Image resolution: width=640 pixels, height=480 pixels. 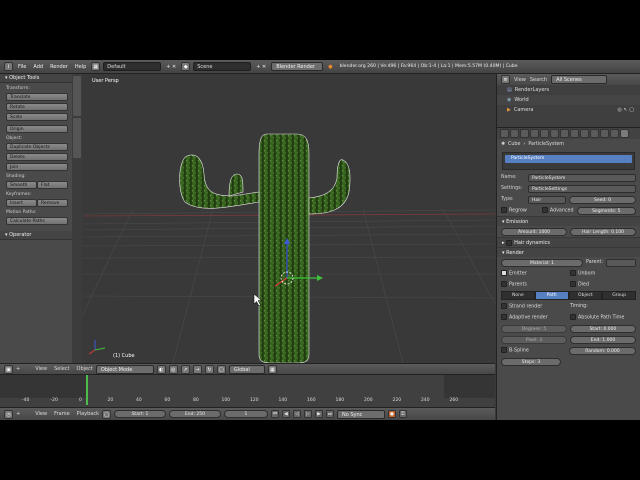 I want to click on duplicate-objects-button: Duplicate Objects, so click(x=37, y=147).